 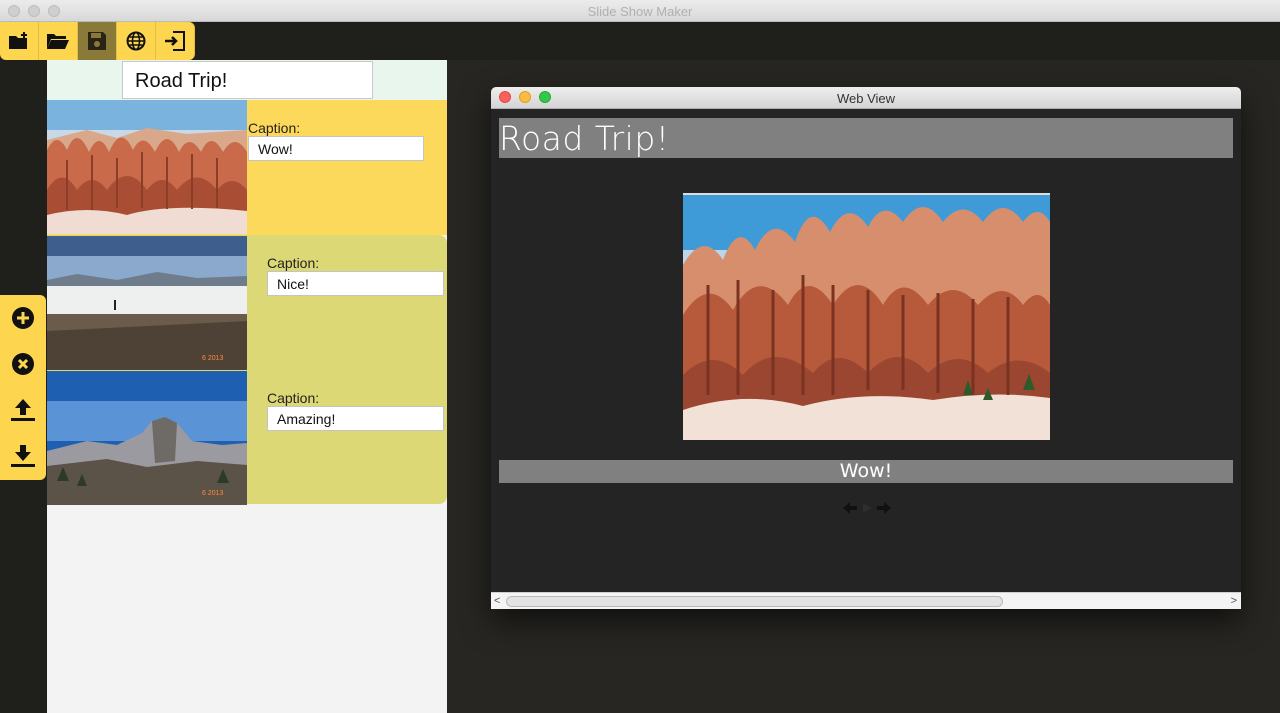 I want to click on left-arrow-icon, so click(x=850, y=508).